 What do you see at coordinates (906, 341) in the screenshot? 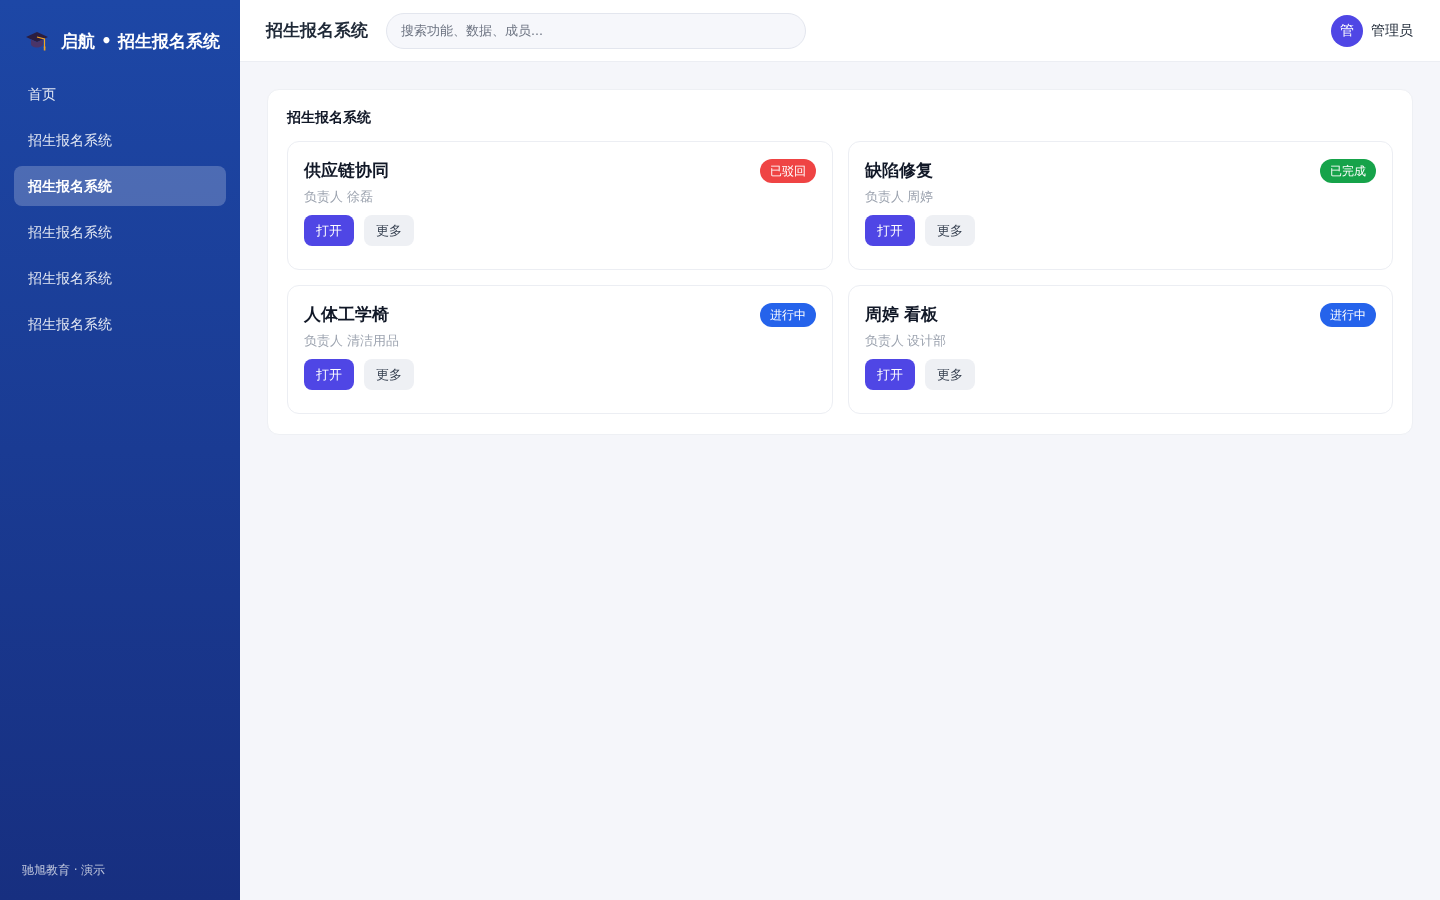
I see `owner-text: 负责人 设计部` at bounding box center [906, 341].